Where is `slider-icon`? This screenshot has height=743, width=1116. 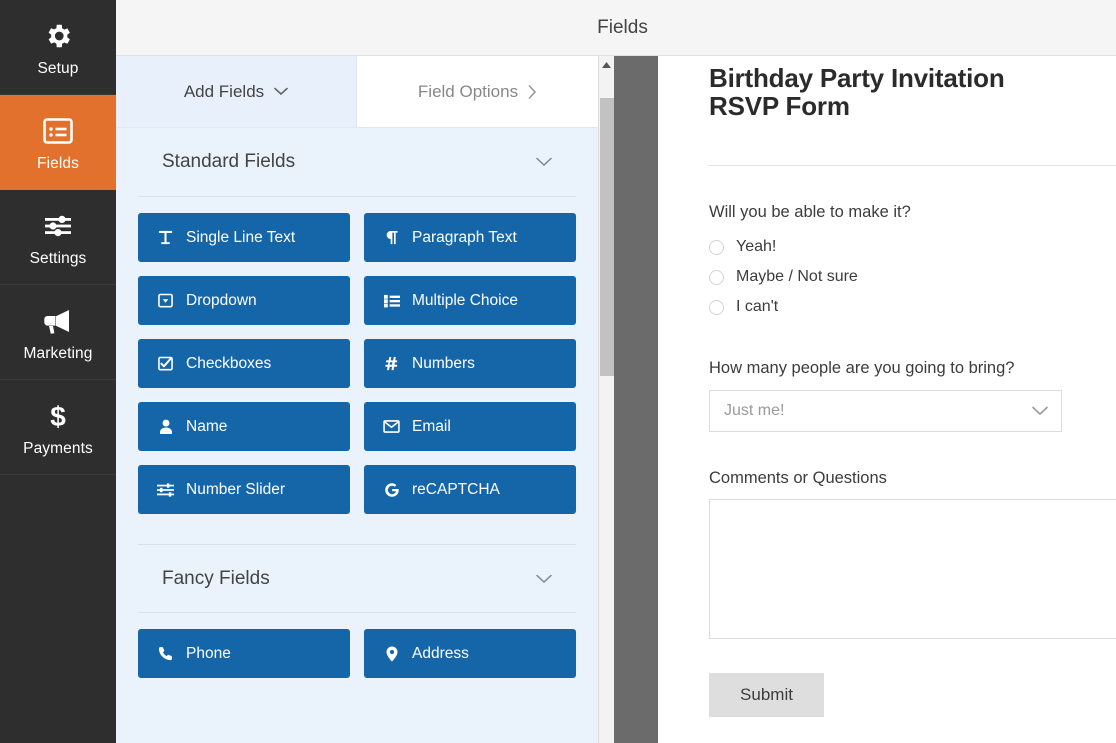 slider-icon is located at coordinates (165, 489).